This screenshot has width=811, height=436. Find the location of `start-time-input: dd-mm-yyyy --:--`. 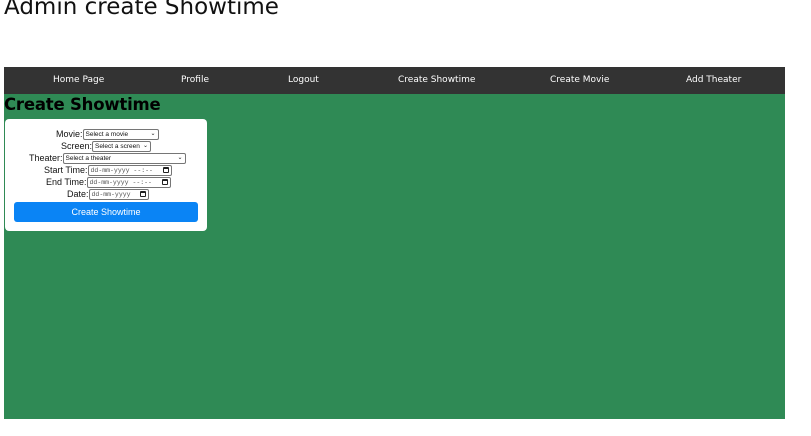

start-time-input: dd-mm-yyyy --:-- is located at coordinates (129, 170).